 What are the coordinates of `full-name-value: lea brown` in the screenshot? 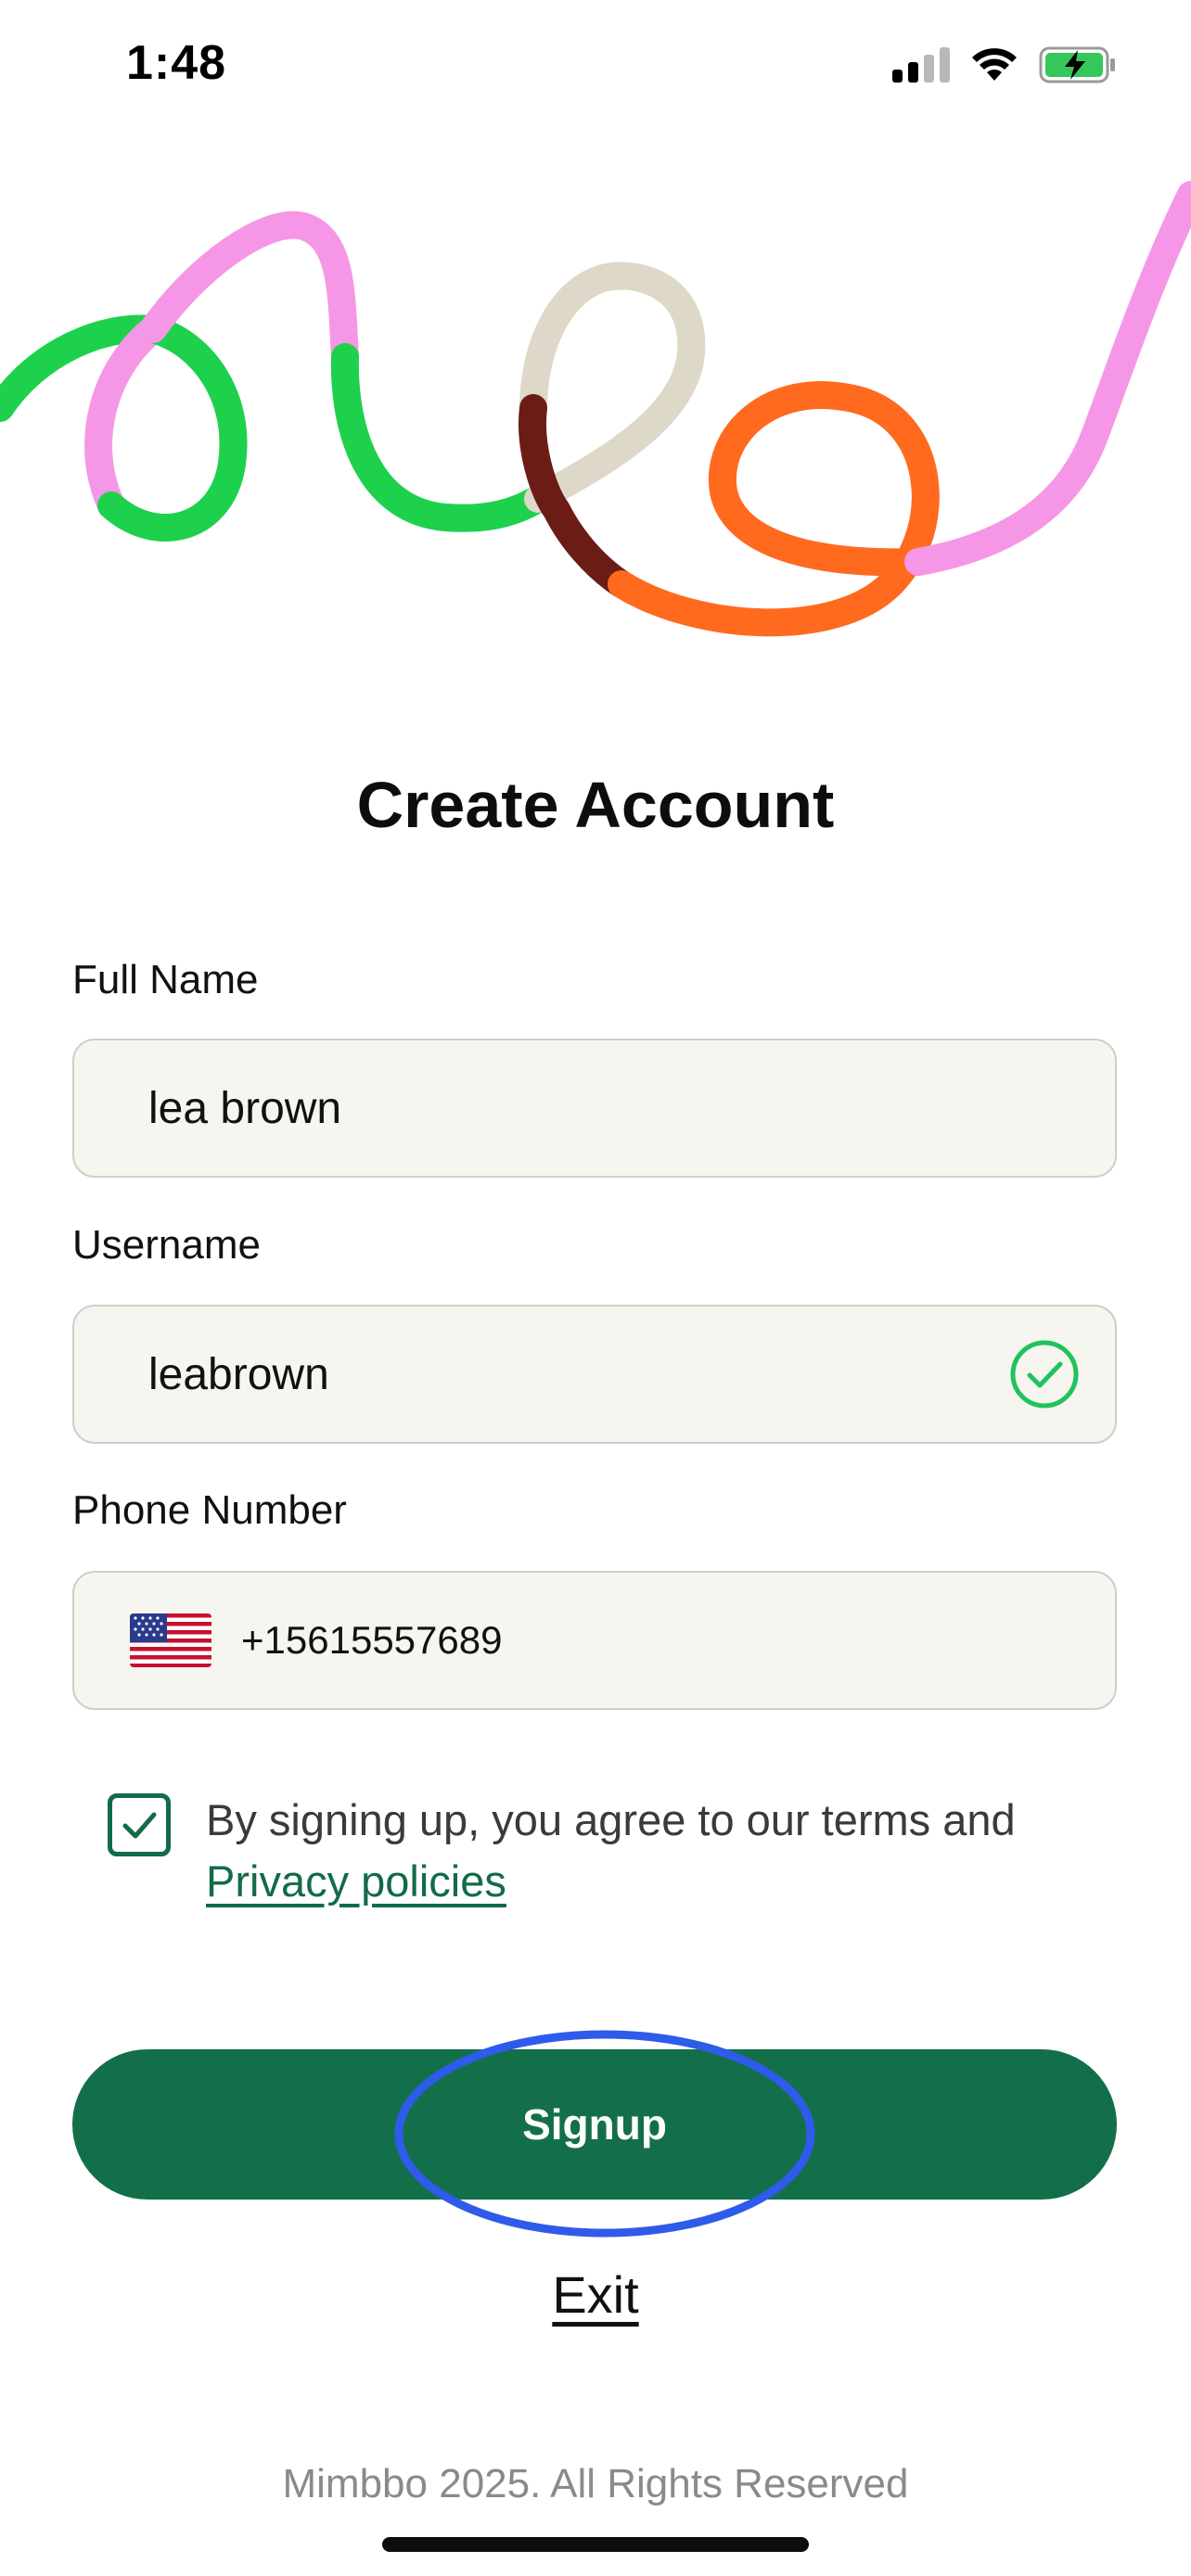 It's located at (245, 1108).